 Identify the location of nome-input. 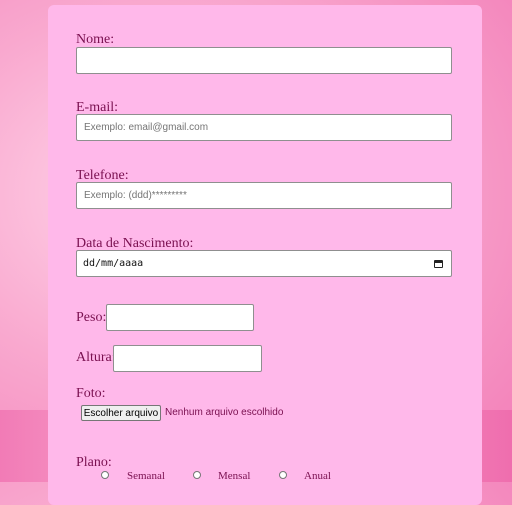
(264, 60).